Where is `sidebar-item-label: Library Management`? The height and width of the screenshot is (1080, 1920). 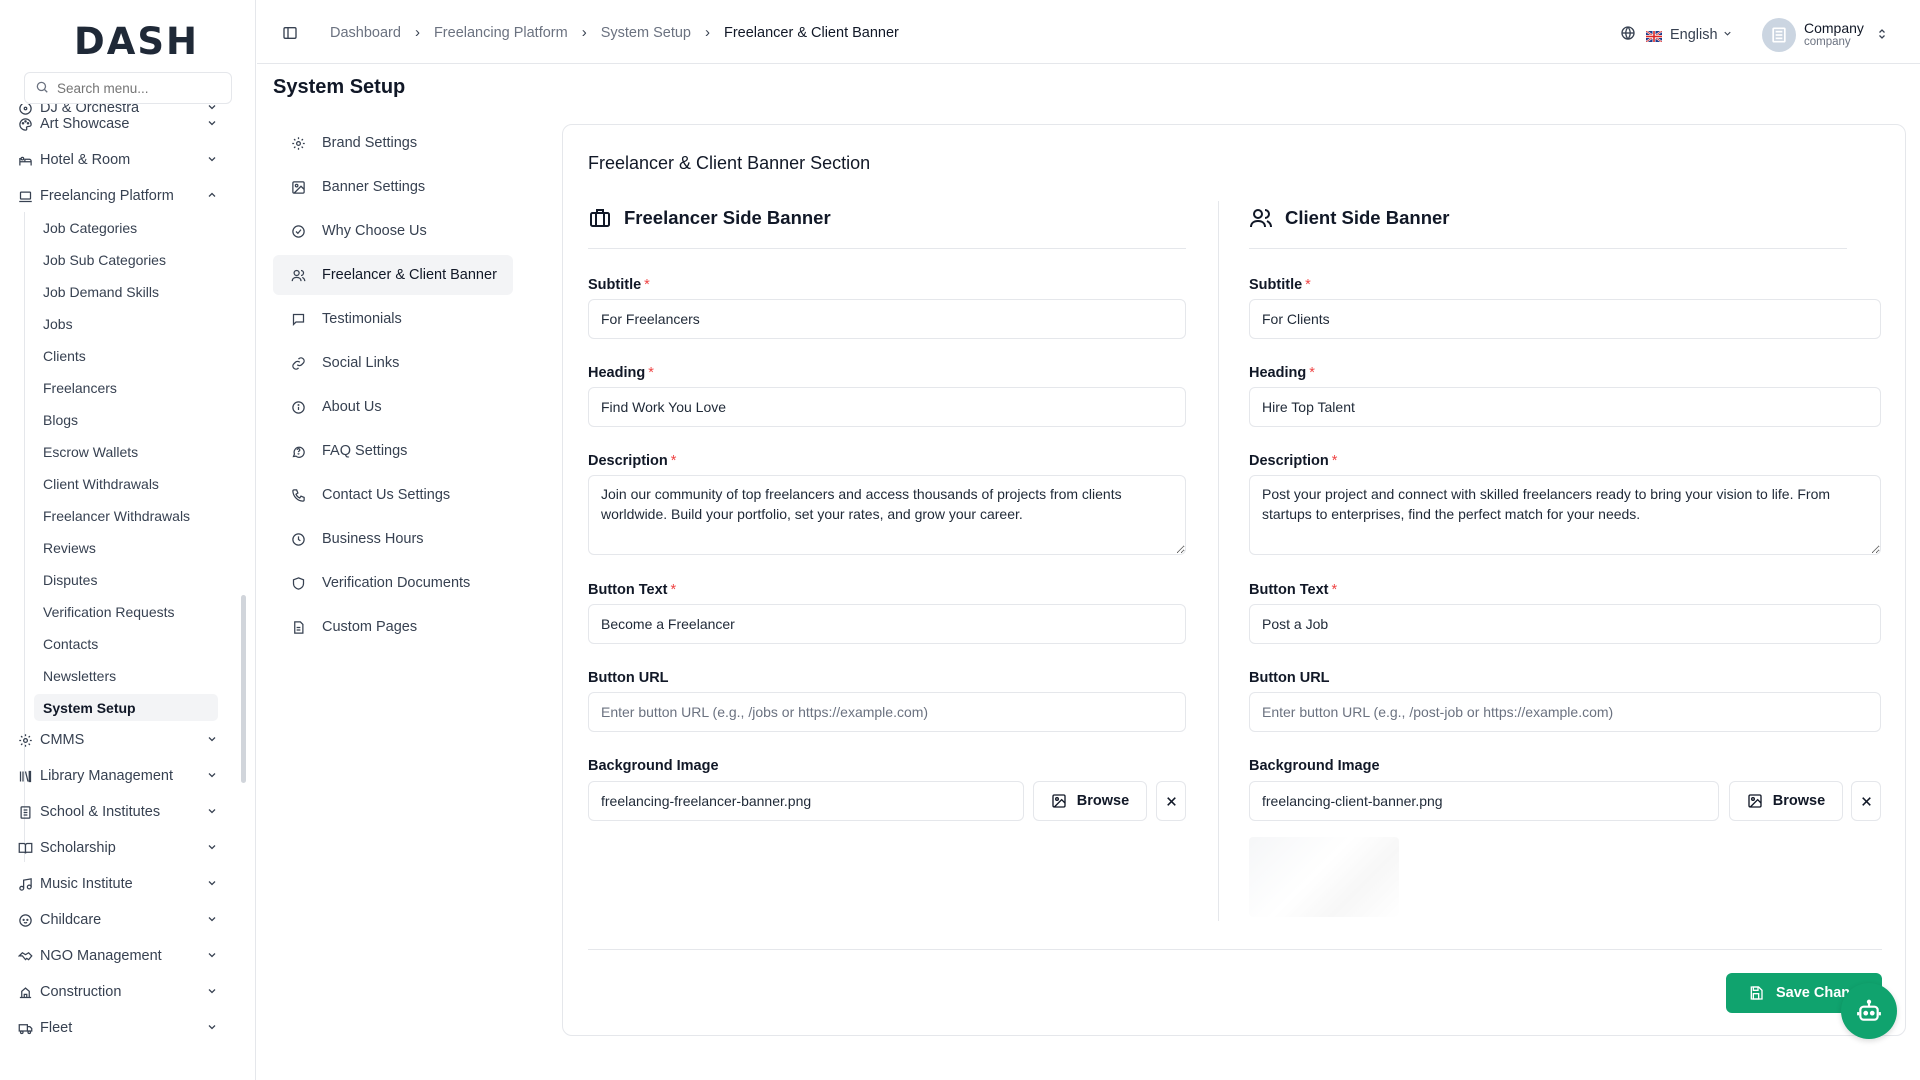
sidebar-item-label: Library Management is located at coordinates (106, 776).